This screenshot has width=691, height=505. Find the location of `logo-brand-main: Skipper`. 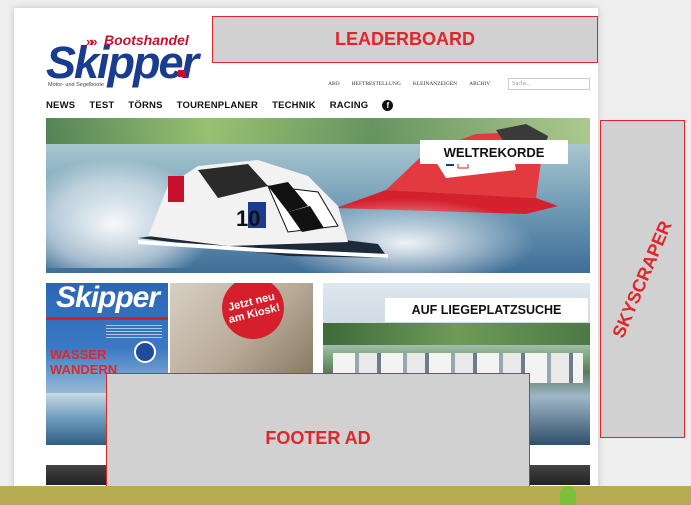

logo-brand-main: Skipper is located at coordinates (122, 62).